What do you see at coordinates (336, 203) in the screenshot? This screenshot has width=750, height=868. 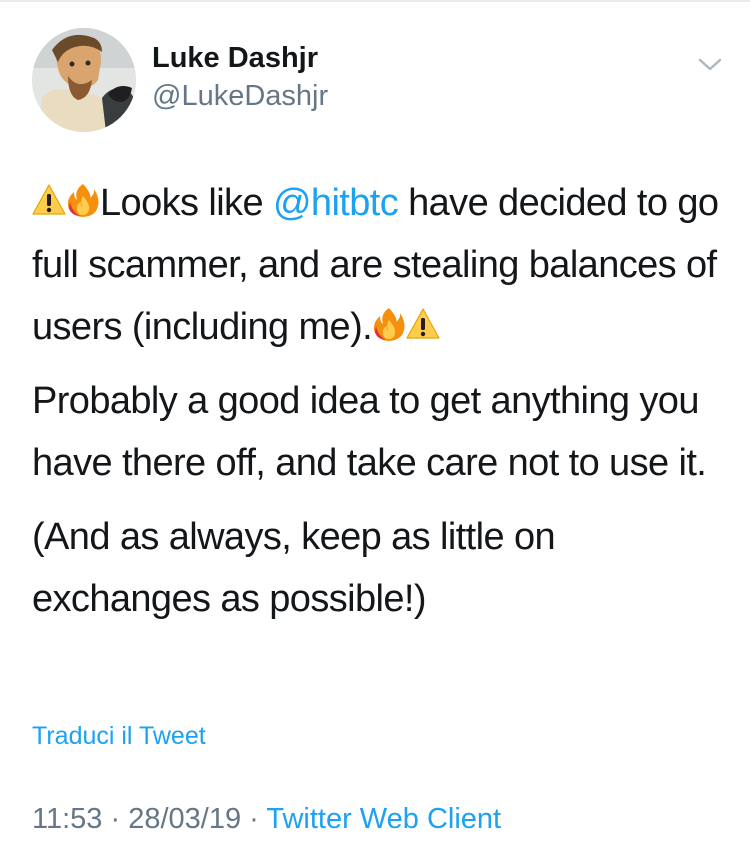 I see `mention-link: @hitbtc` at bounding box center [336, 203].